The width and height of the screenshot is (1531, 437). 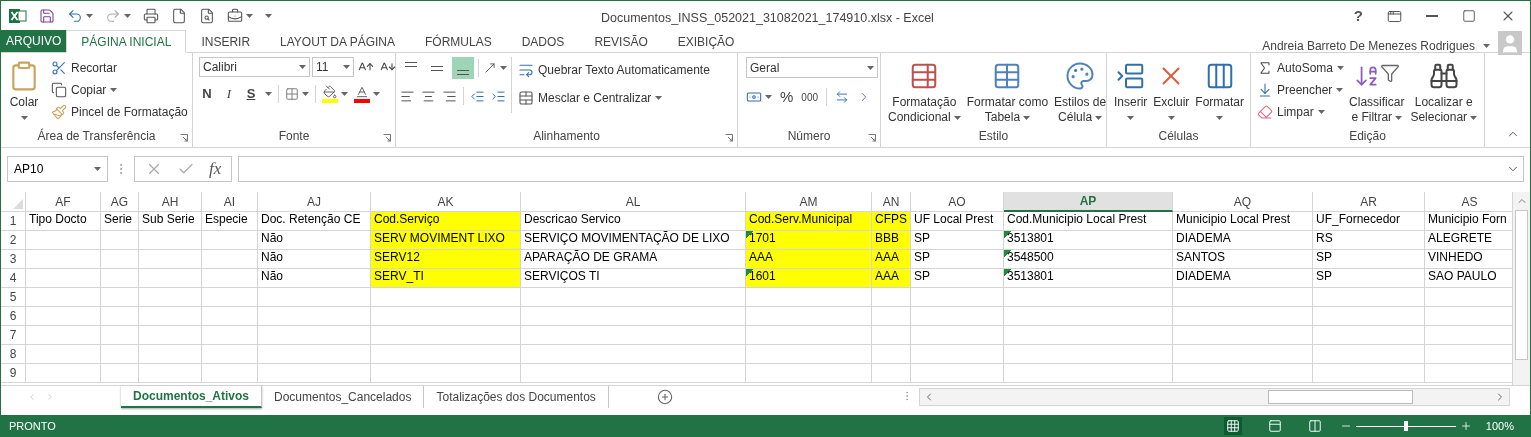 I want to click on format-painter-button: Pincel de Formatação, so click(x=119, y=112).